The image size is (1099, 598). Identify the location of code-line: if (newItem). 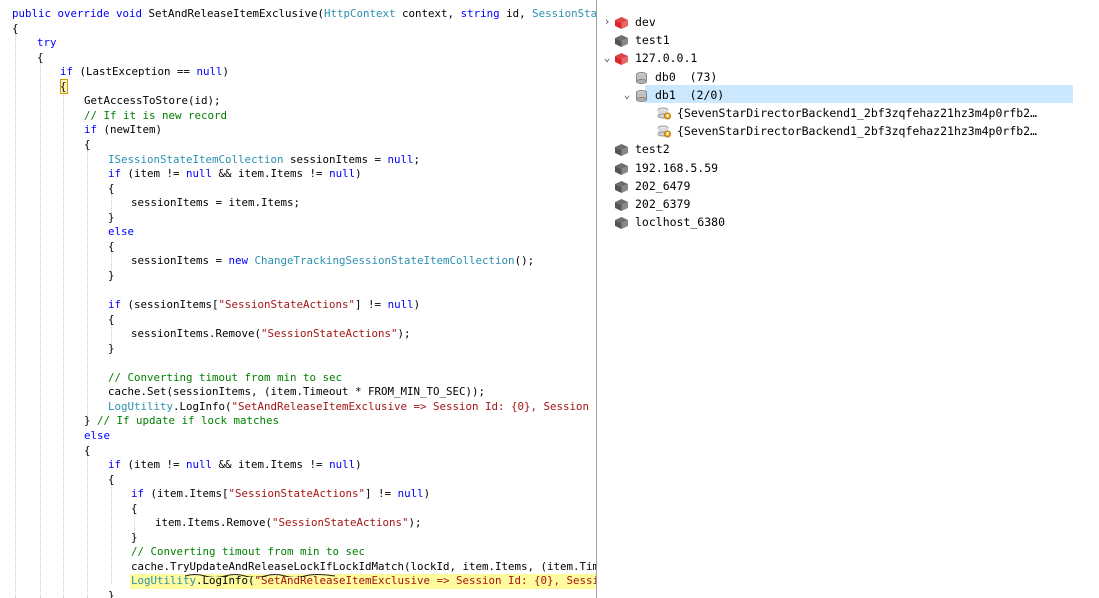
(123, 130).